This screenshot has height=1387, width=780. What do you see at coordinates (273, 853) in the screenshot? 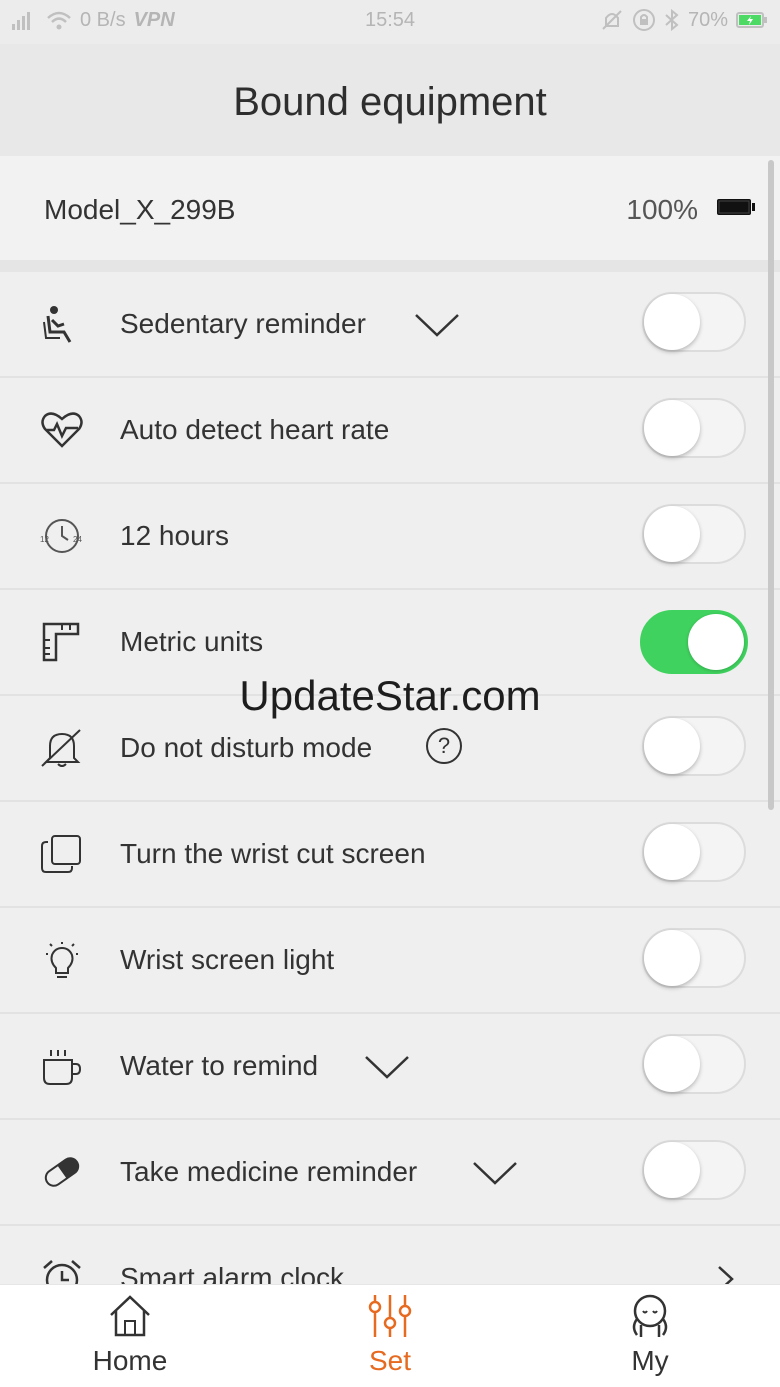
I see `setting-label: Turn the wrist cut screen` at bounding box center [273, 853].